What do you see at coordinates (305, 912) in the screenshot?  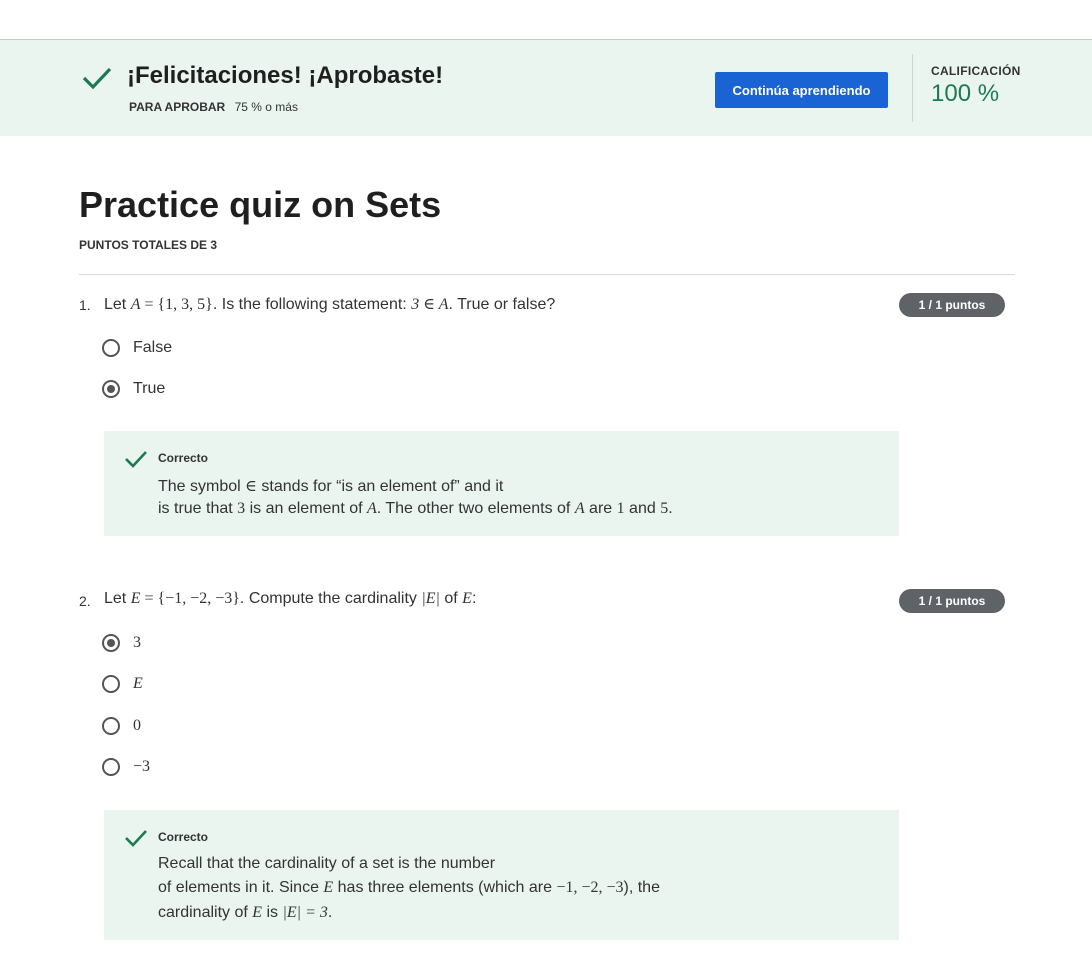 I see `math-expression: |E| = 3` at bounding box center [305, 912].